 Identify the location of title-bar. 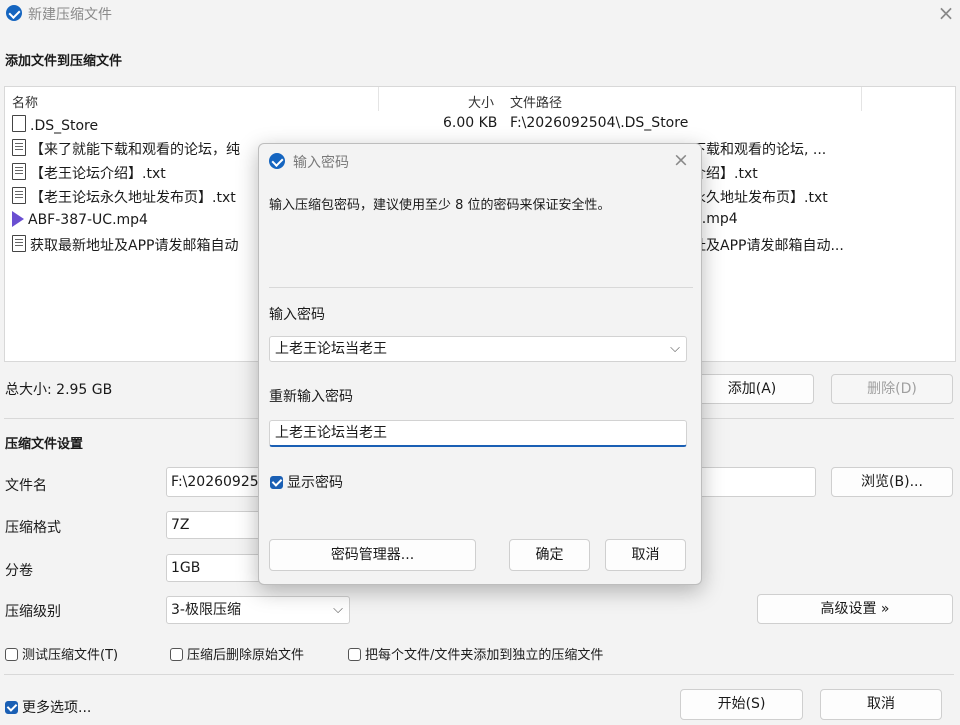
(480, 14).